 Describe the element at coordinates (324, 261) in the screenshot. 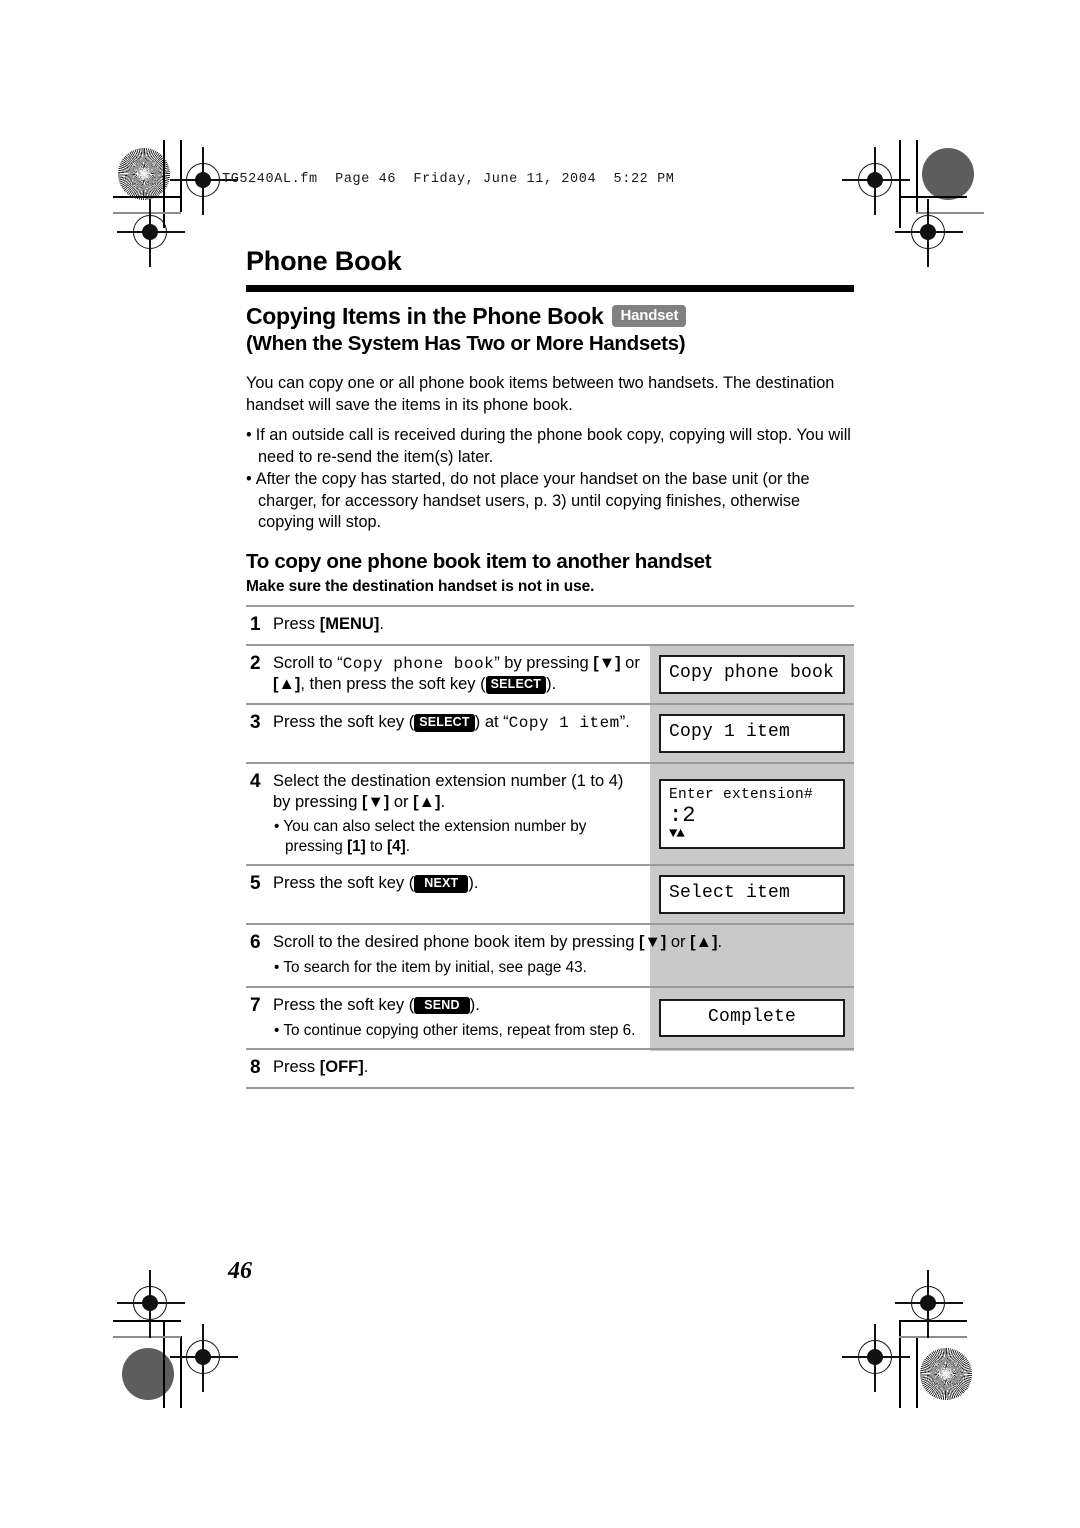

I see `chapter-title: Phone Book` at that location.